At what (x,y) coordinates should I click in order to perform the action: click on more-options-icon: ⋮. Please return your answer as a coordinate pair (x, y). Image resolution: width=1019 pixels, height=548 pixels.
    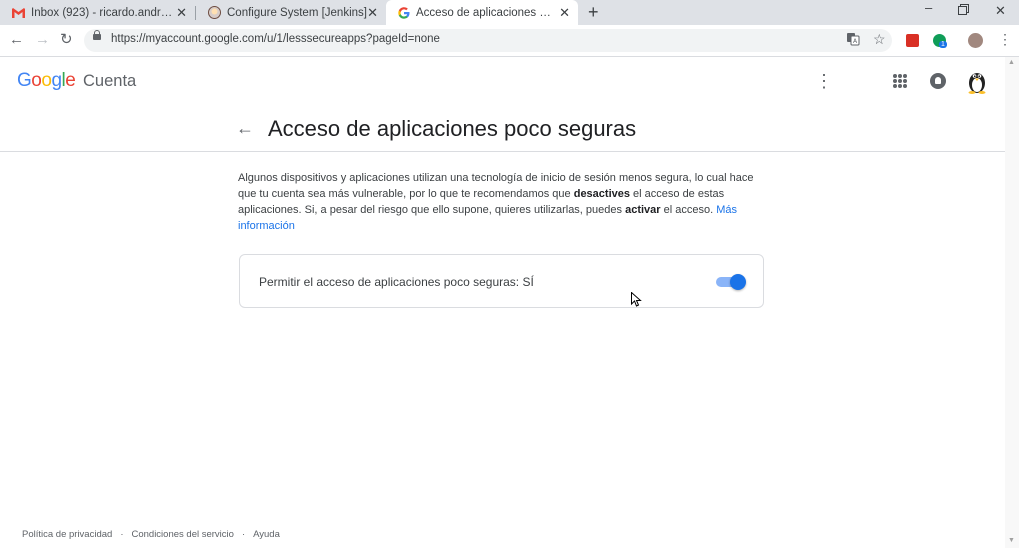
    Looking at the image, I should click on (824, 81).